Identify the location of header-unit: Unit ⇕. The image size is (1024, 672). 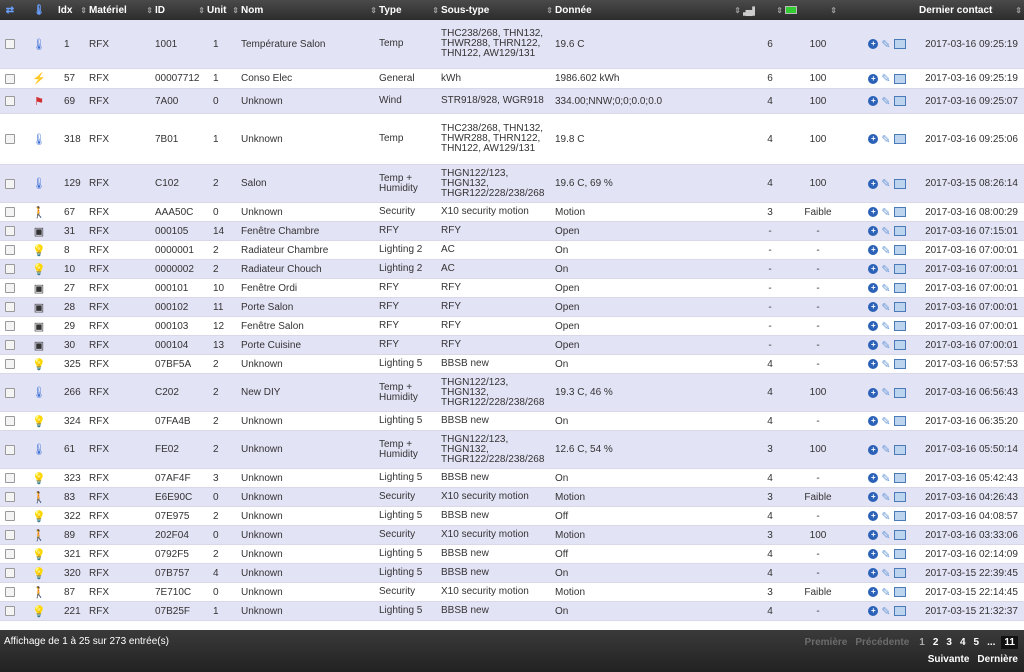
(224, 10).